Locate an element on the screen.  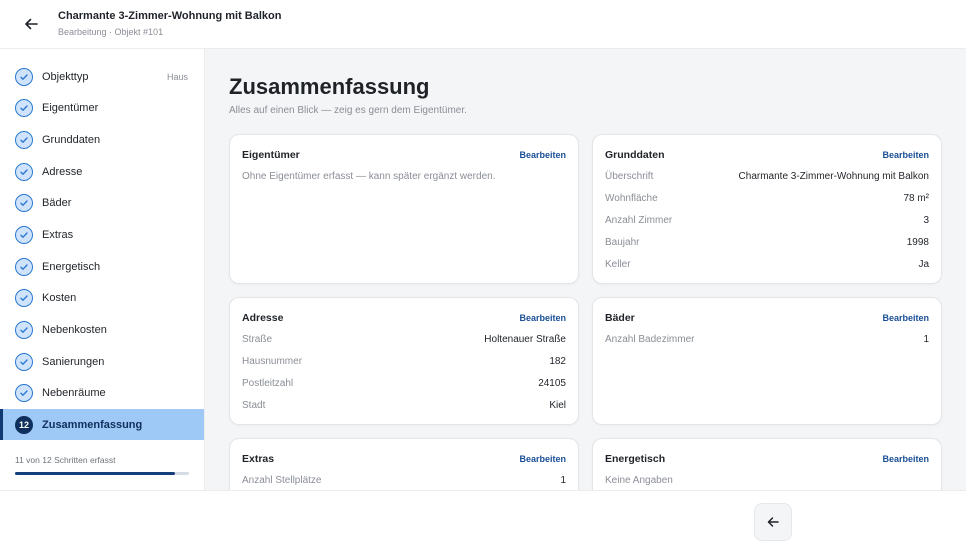
detail-value: 1998 is located at coordinates (917, 242).